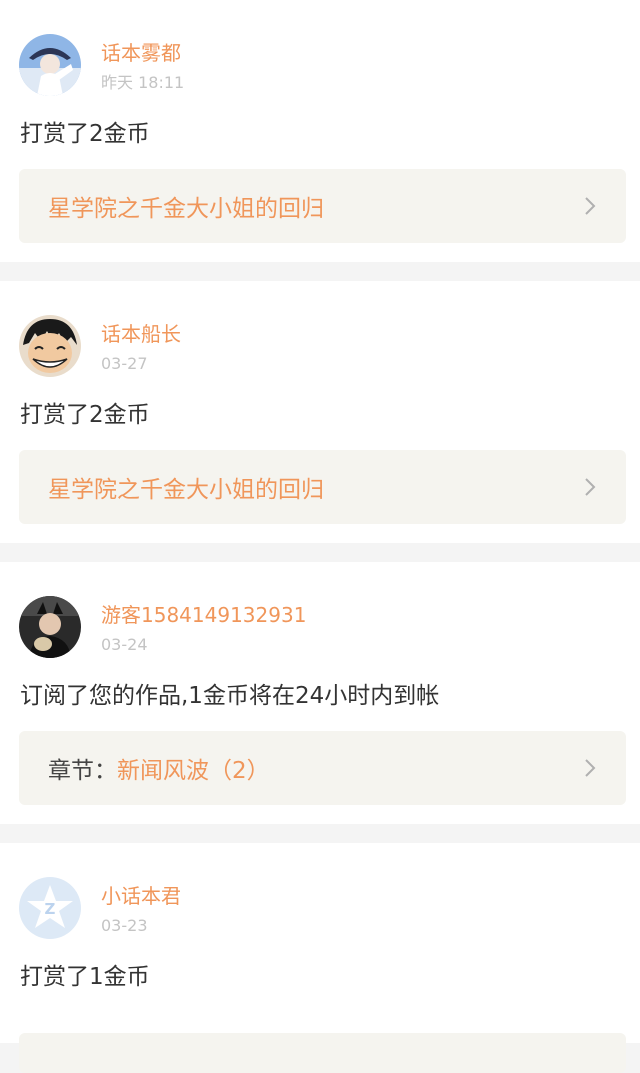 The width and height of the screenshot is (640, 1073). I want to click on avatar: Z, so click(50, 908).